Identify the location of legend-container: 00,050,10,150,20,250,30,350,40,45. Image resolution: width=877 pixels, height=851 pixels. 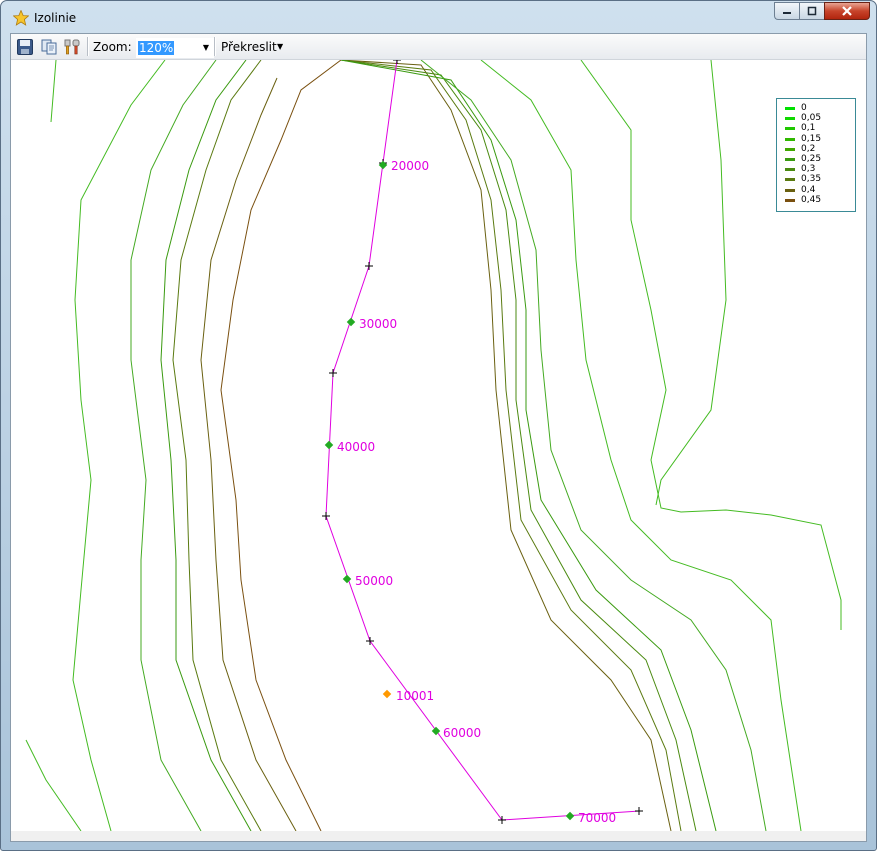
(816, 155).